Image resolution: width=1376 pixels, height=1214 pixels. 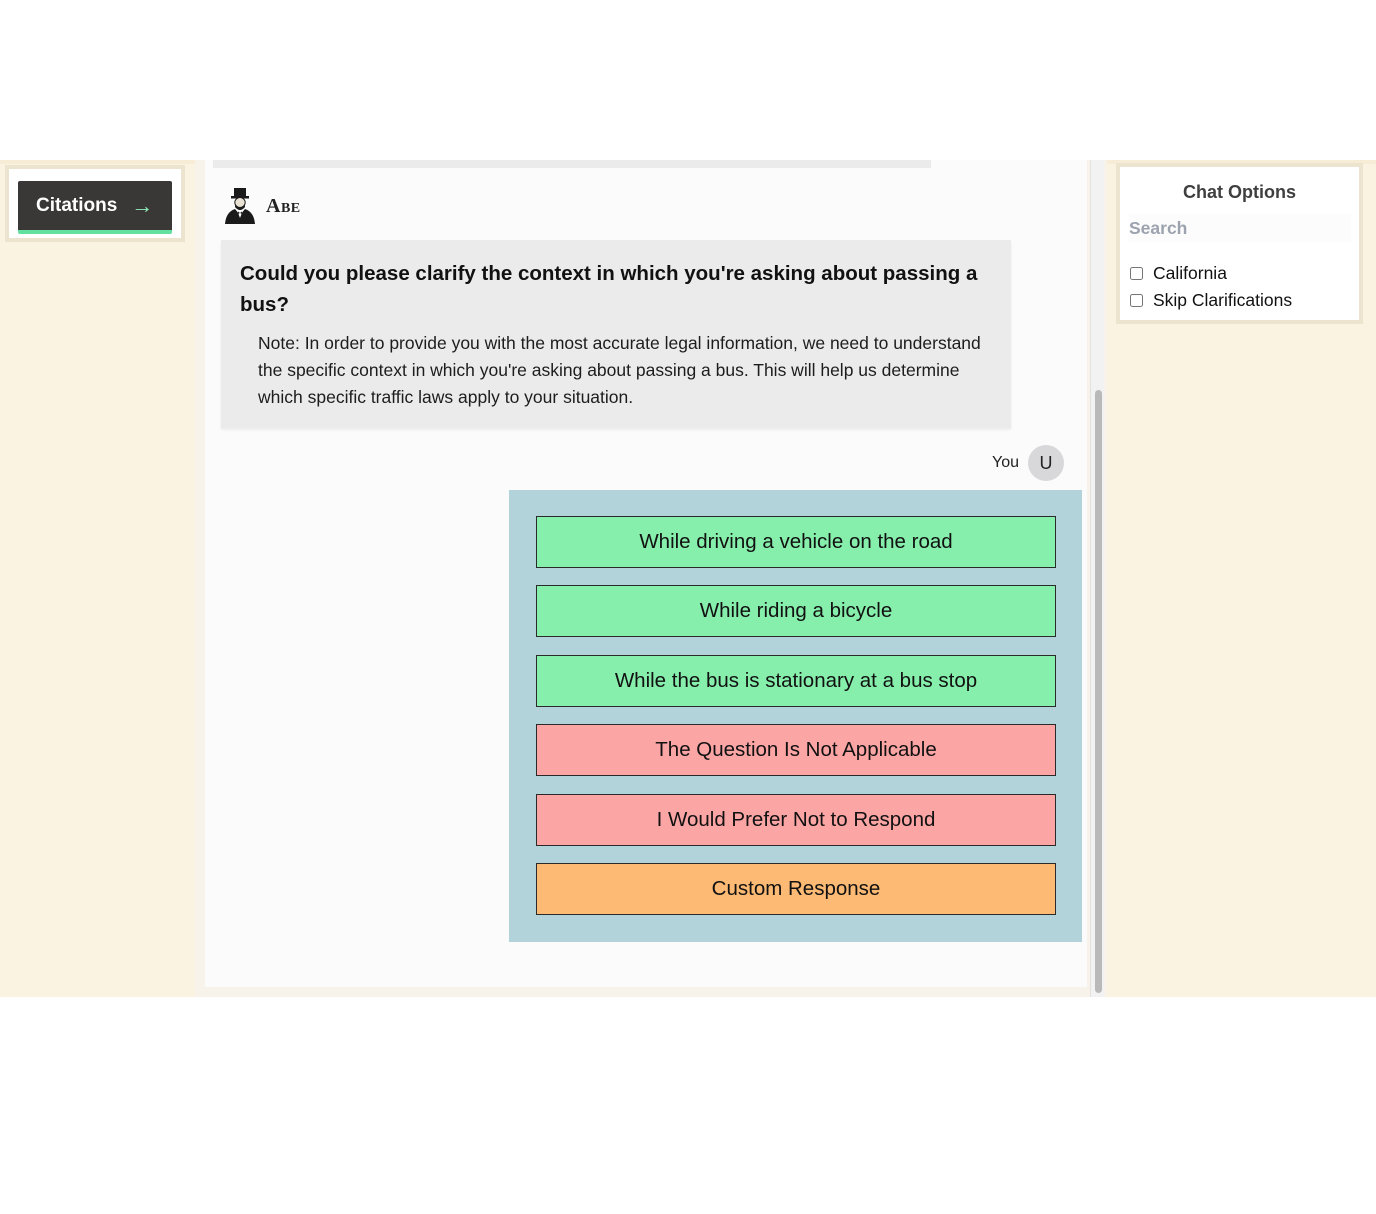 I want to click on citations-panel: Citations →, so click(x=95, y=203).